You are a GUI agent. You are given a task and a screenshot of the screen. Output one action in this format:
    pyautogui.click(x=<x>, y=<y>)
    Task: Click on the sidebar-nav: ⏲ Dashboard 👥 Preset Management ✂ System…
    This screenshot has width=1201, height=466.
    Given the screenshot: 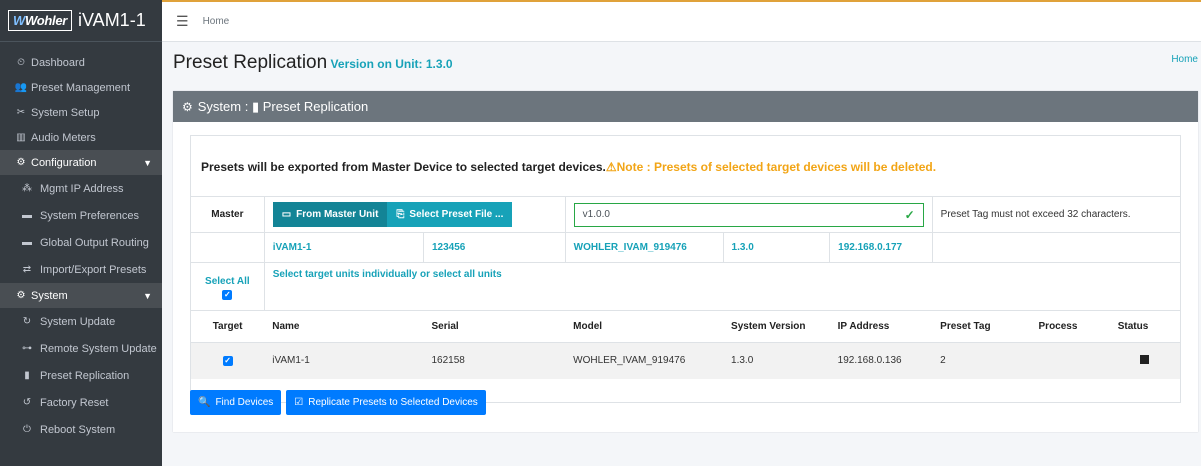 What is the action you would take?
    pyautogui.click(x=81, y=242)
    